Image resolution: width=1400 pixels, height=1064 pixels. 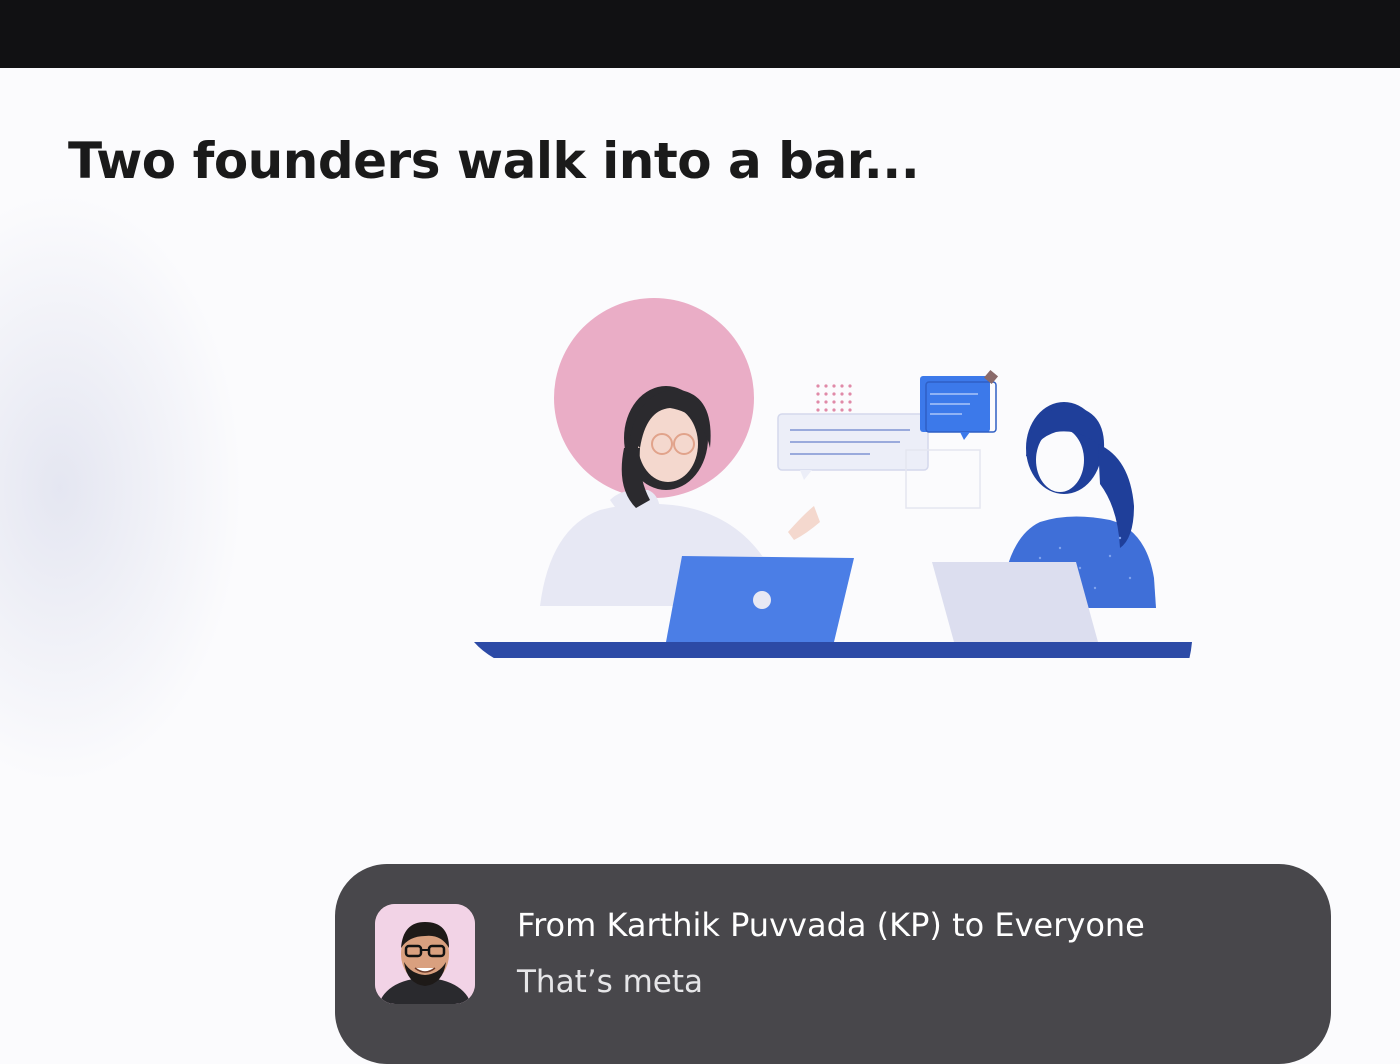 I want to click on dot-pattern-decoration, so click(x=834, y=398).